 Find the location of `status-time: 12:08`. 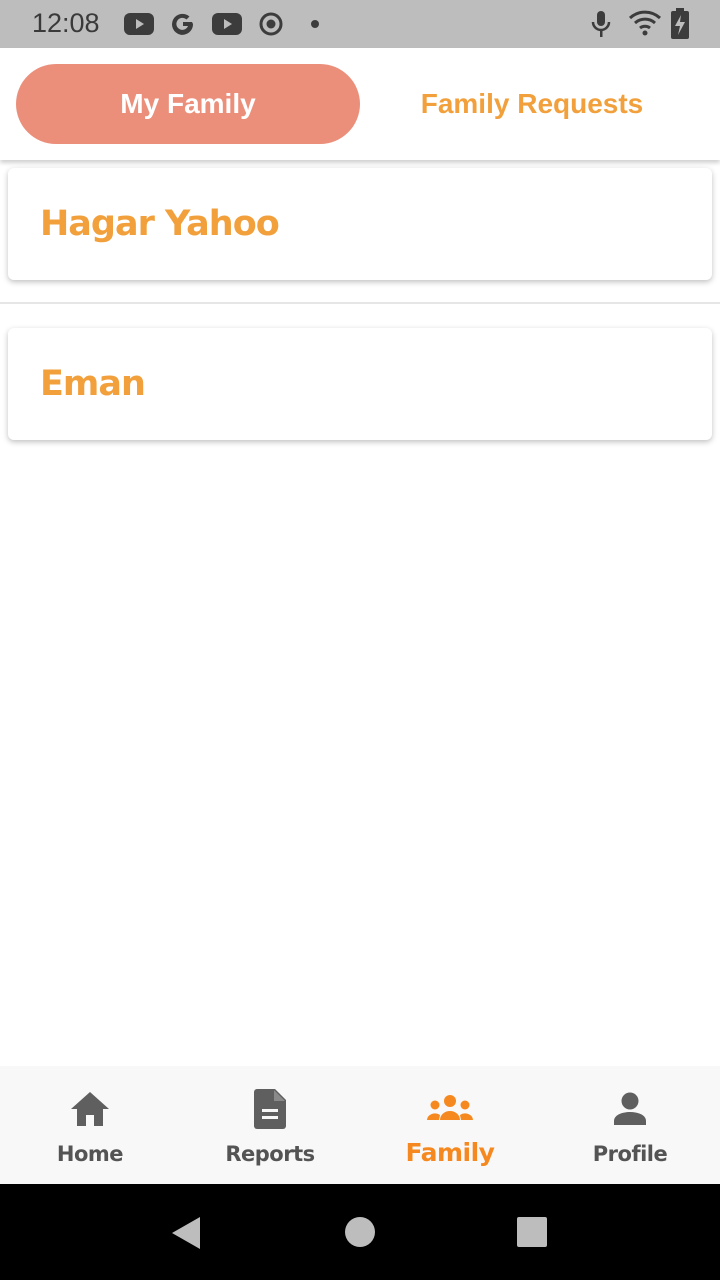

status-time: 12:08 is located at coordinates (66, 23).